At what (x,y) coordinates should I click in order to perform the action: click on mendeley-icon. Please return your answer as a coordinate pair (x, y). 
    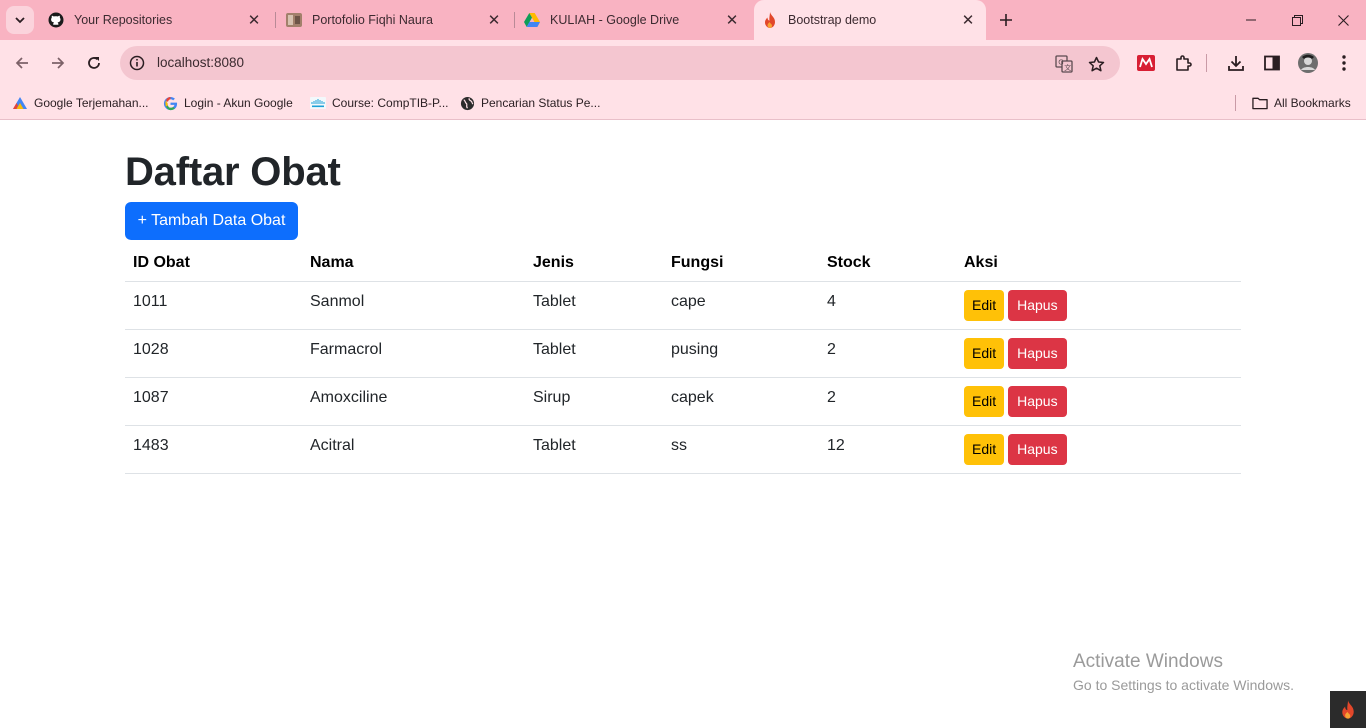
    Looking at the image, I should click on (1146, 63).